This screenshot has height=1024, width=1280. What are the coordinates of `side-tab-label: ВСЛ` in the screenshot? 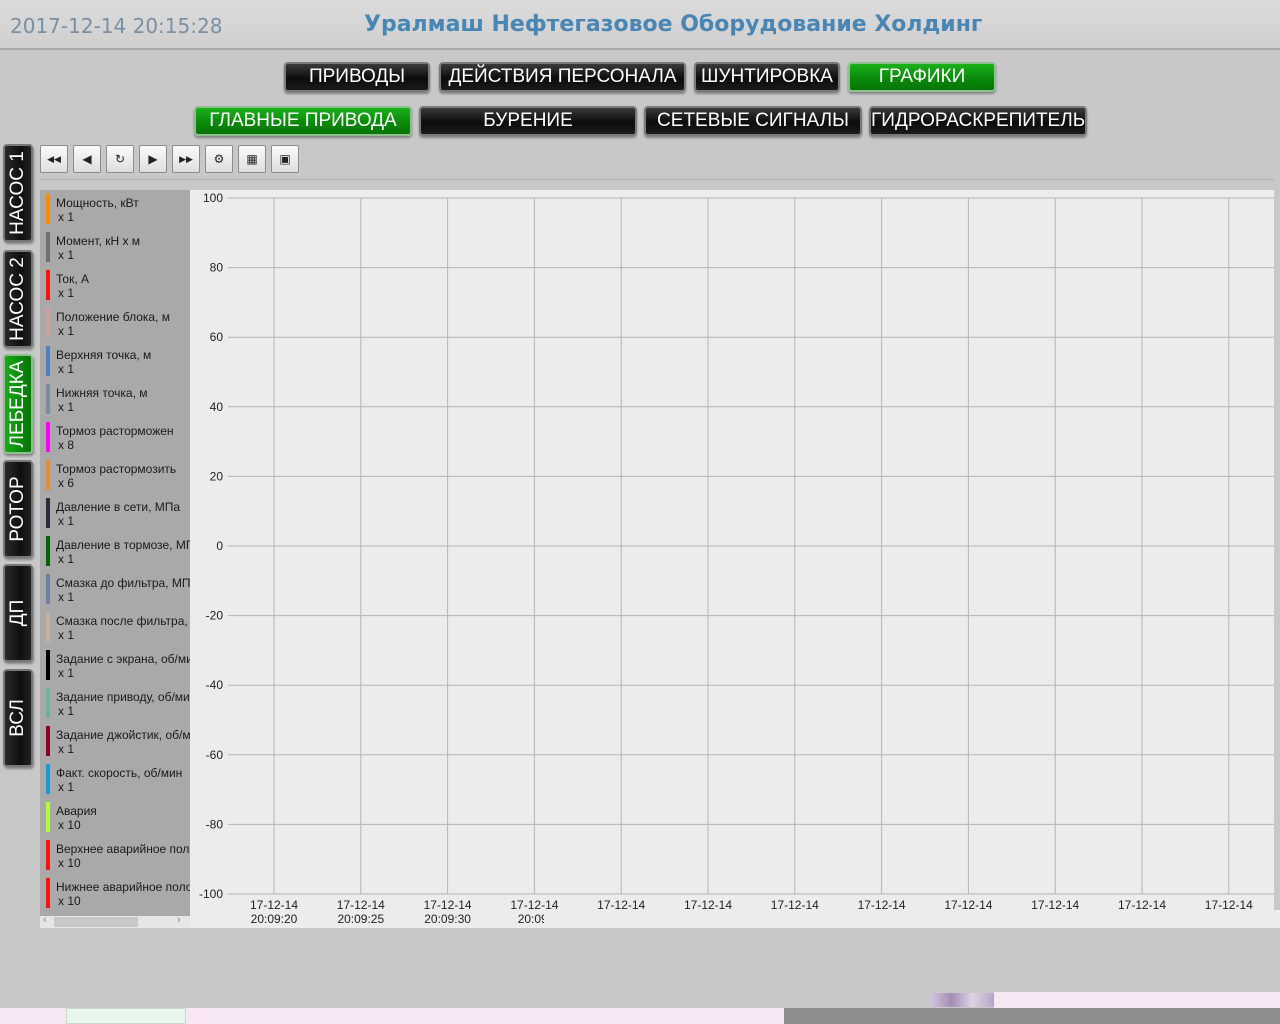 It's located at (17, 718).